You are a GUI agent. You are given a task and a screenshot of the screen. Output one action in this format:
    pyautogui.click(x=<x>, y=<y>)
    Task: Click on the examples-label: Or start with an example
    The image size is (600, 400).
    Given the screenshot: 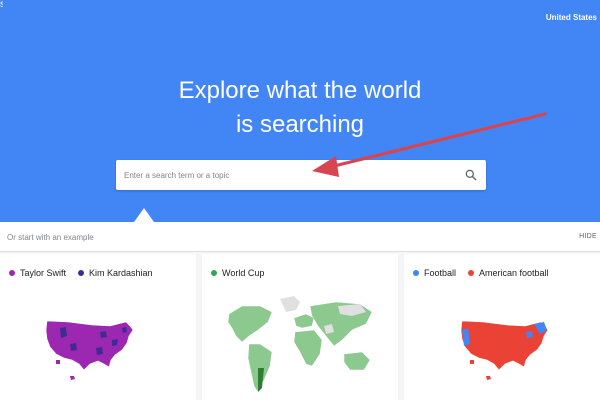 What is the action you would take?
    pyautogui.click(x=50, y=237)
    